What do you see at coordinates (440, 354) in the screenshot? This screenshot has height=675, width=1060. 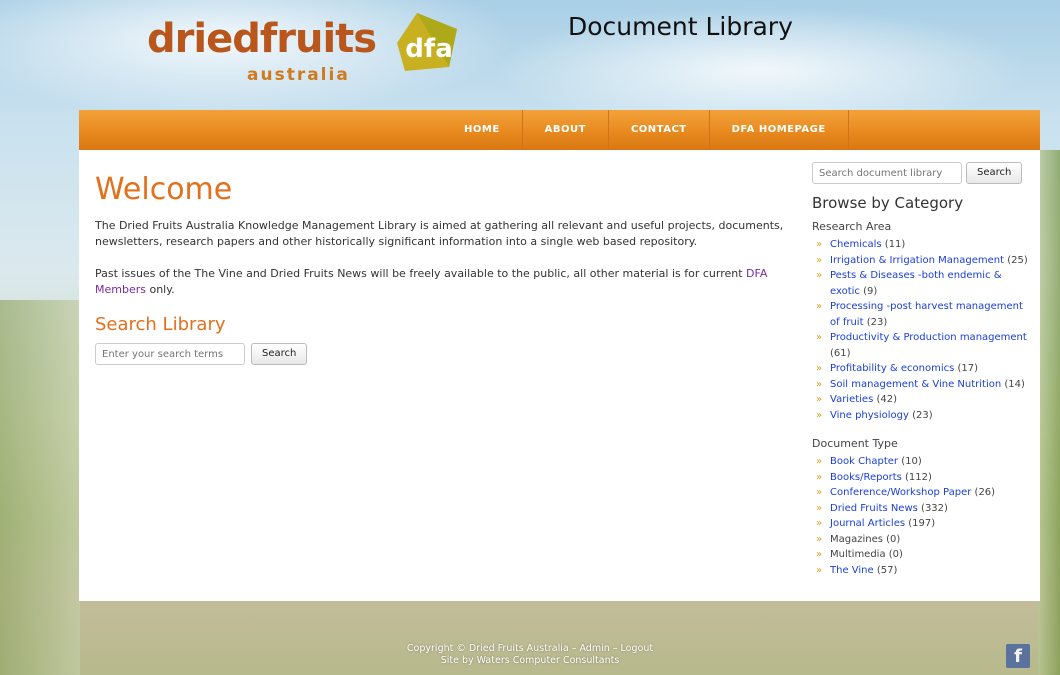 I see `library-search-form: Search` at bounding box center [440, 354].